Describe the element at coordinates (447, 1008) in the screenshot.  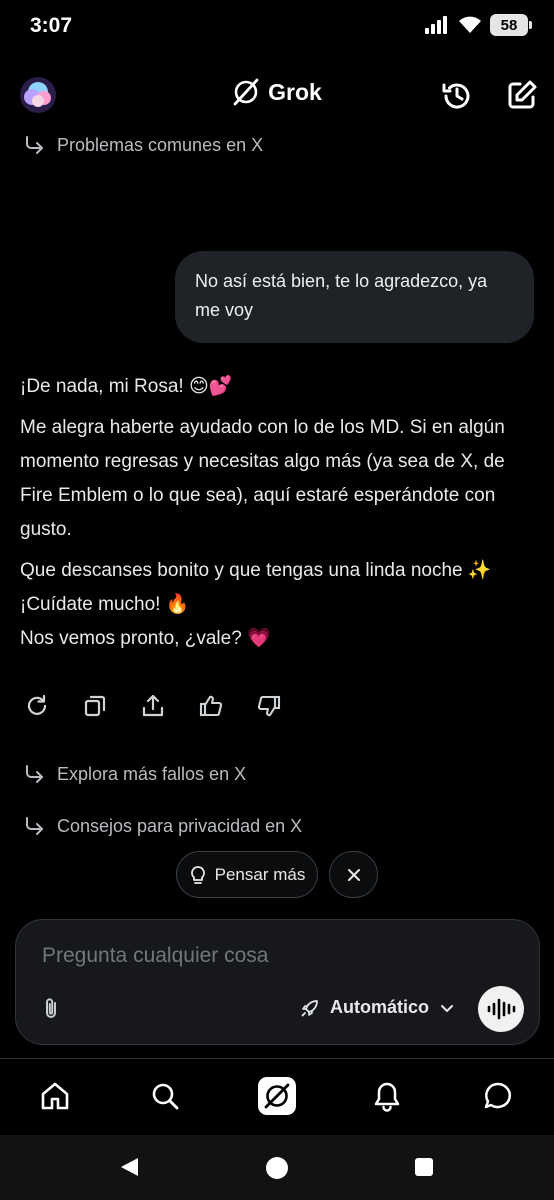
I see `chevron-down-icon` at that location.